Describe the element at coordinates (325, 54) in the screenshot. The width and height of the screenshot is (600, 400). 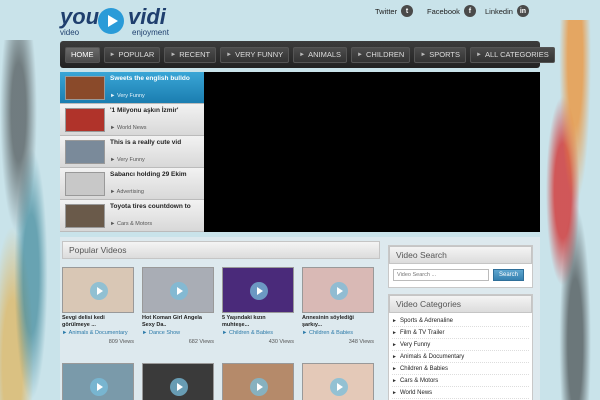
I see `nav-animals-label: ANIMALS` at that location.